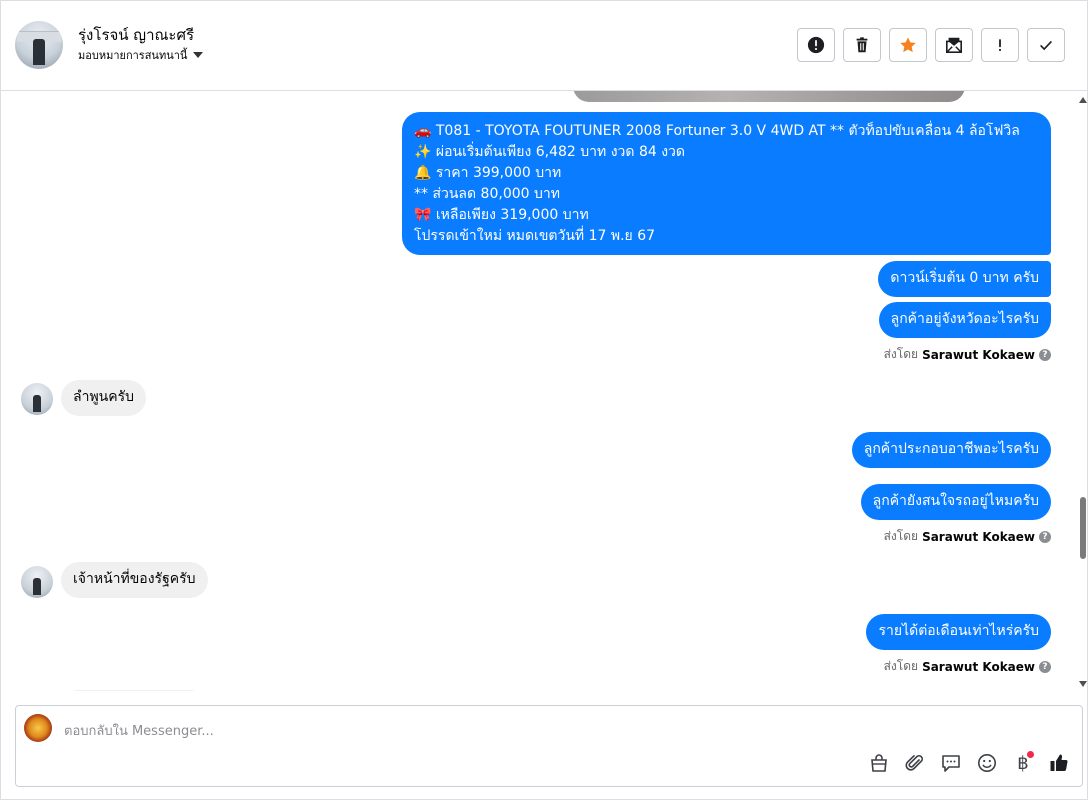 This screenshot has height=800, width=1088. Describe the element at coordinates (951, 450) in the screenshot. I see `outgoing-message-bubble: ลูกค้าประกอบอาชีพอะไรครับ` at that location.